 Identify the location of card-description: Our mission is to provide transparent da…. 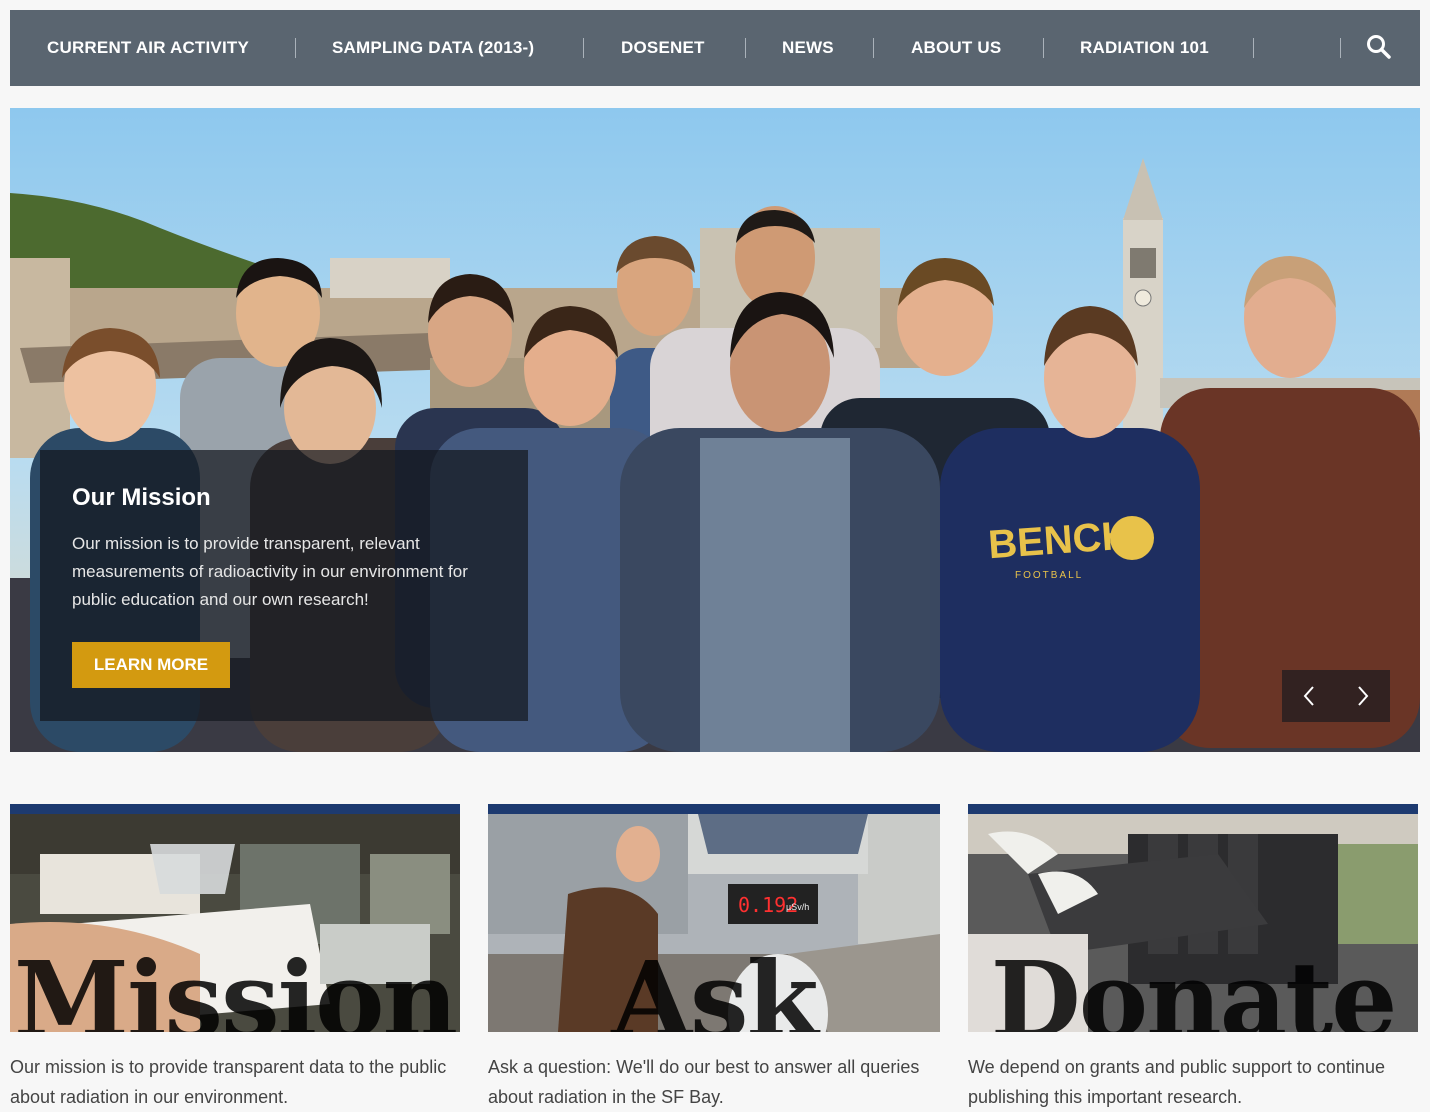
(228, 1082).